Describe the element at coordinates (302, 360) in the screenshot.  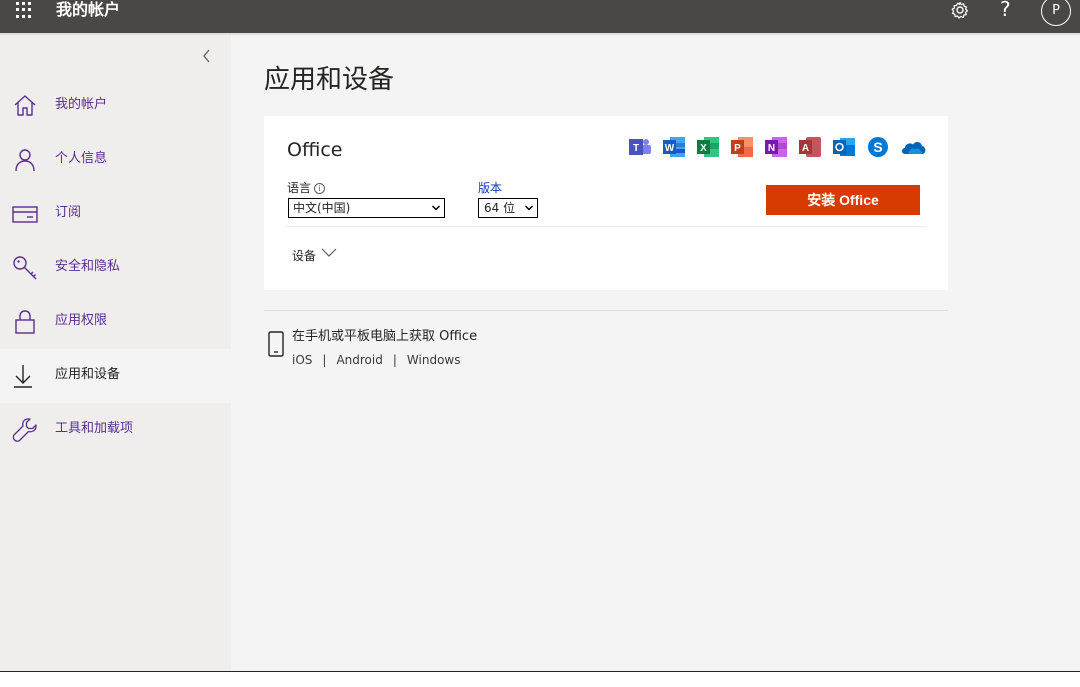
I see `ios-link: iOS` at that location.